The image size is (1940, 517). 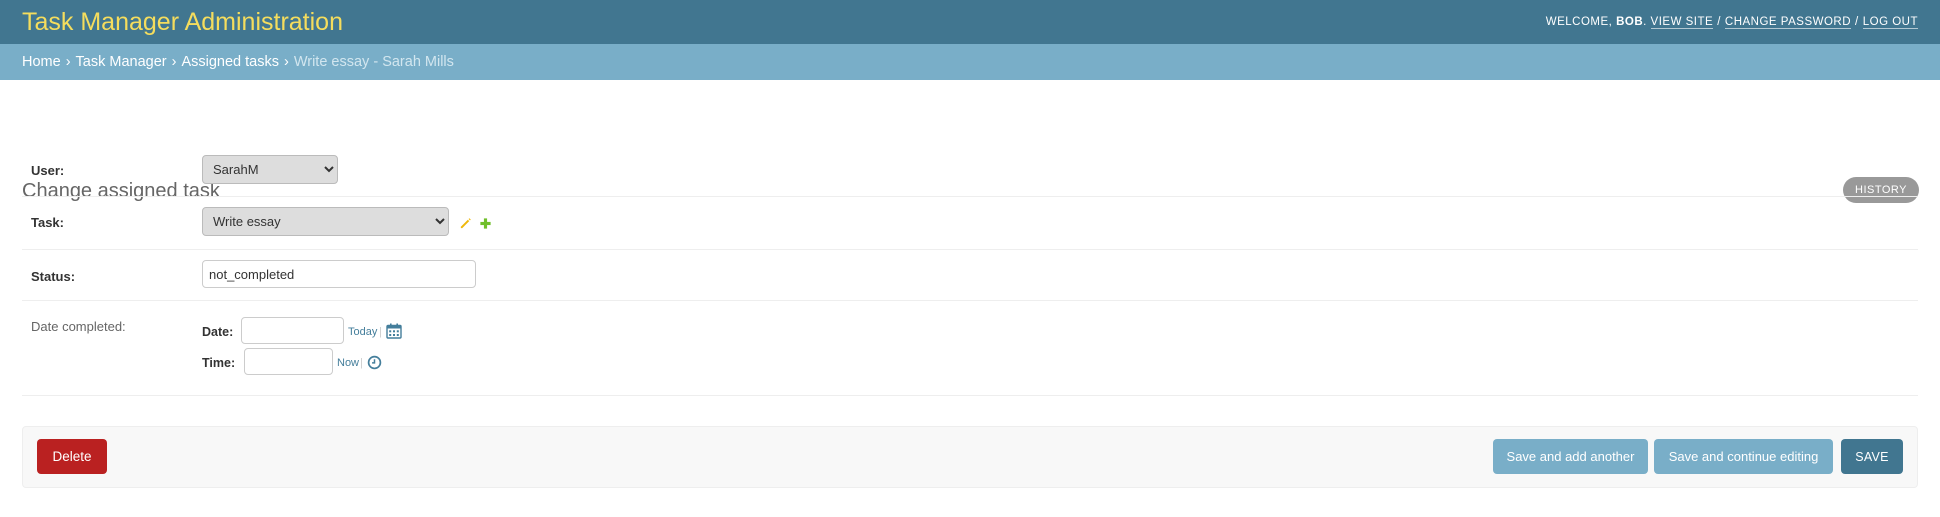 I want to click on form-row-task: Task: Write essay, so click(x=970, y=223).